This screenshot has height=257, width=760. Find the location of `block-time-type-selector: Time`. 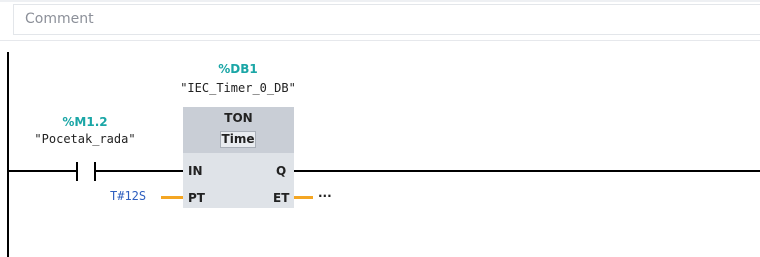

block-time-type-selector: Time is located at coordinates (238, 139).